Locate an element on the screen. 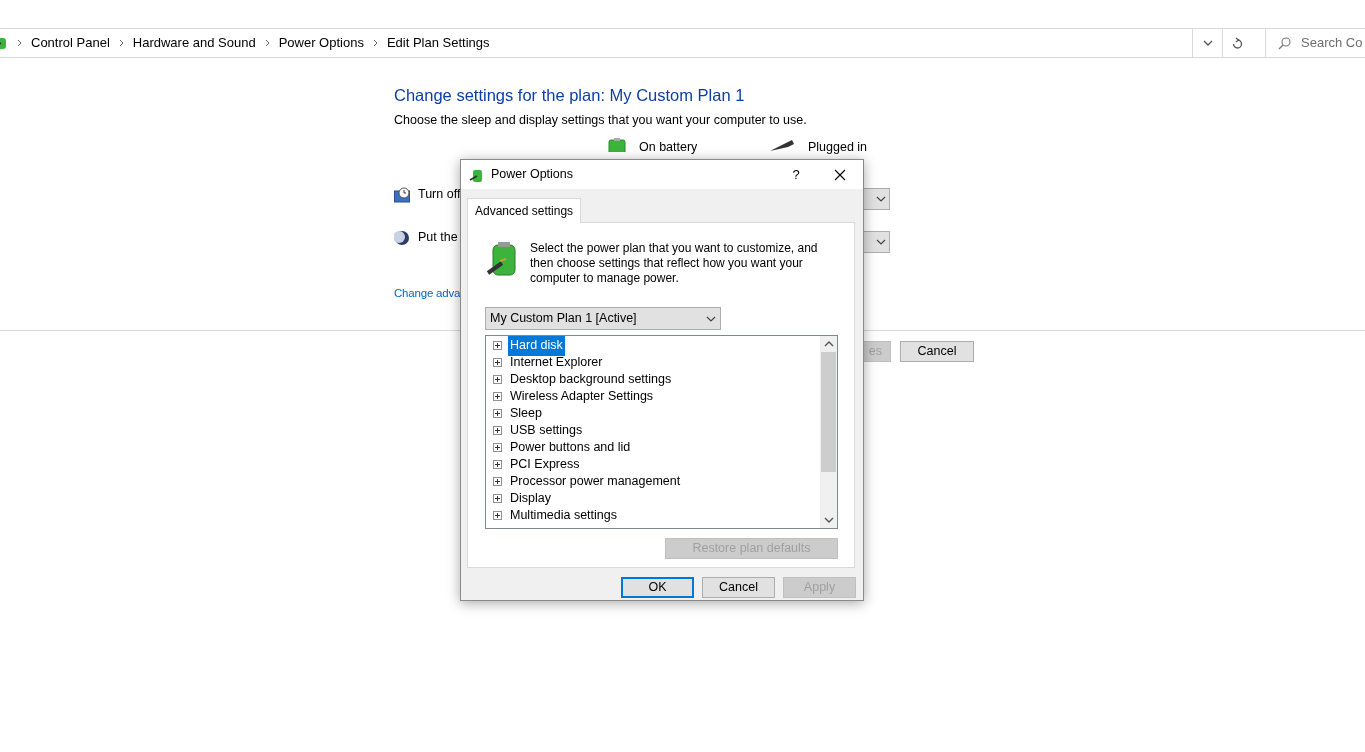 The height and width of the screenshot is (752, 1365). plug-icon is located at coordinates (782, 144).